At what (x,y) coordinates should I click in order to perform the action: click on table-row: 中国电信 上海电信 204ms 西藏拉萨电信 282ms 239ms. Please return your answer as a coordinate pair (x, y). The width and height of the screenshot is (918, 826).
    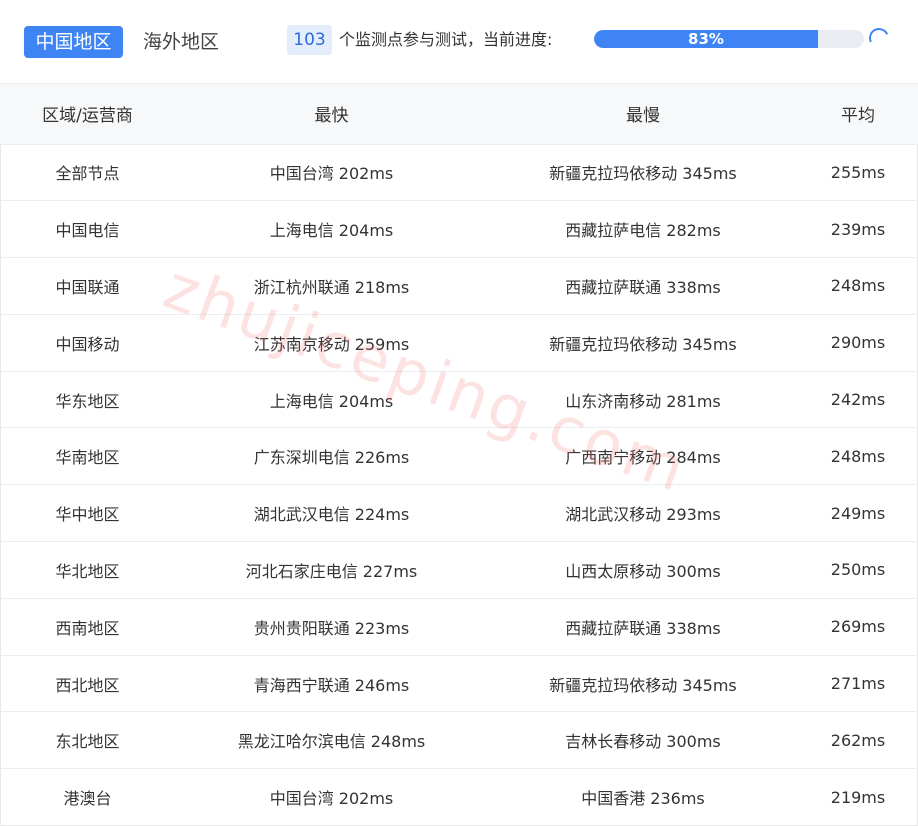
    Looking at the image, I should click on (459, 229).